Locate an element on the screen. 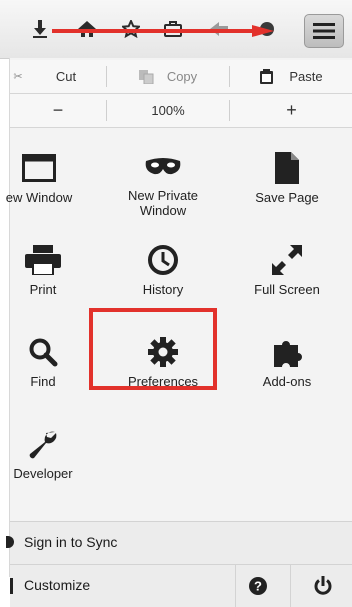 This screenshot has height=607, width=352. browser-toolbar is located at coordinates (176, 29).